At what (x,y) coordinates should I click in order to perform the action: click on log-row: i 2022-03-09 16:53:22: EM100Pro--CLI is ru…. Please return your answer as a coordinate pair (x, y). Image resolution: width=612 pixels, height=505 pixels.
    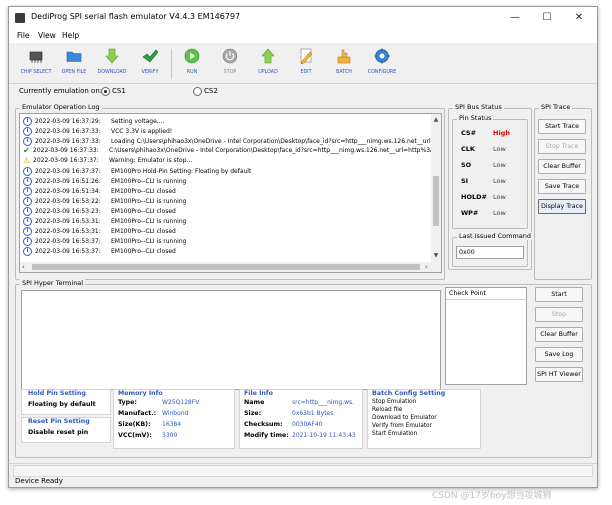
    Looking at the image, I should click on (104, 201).